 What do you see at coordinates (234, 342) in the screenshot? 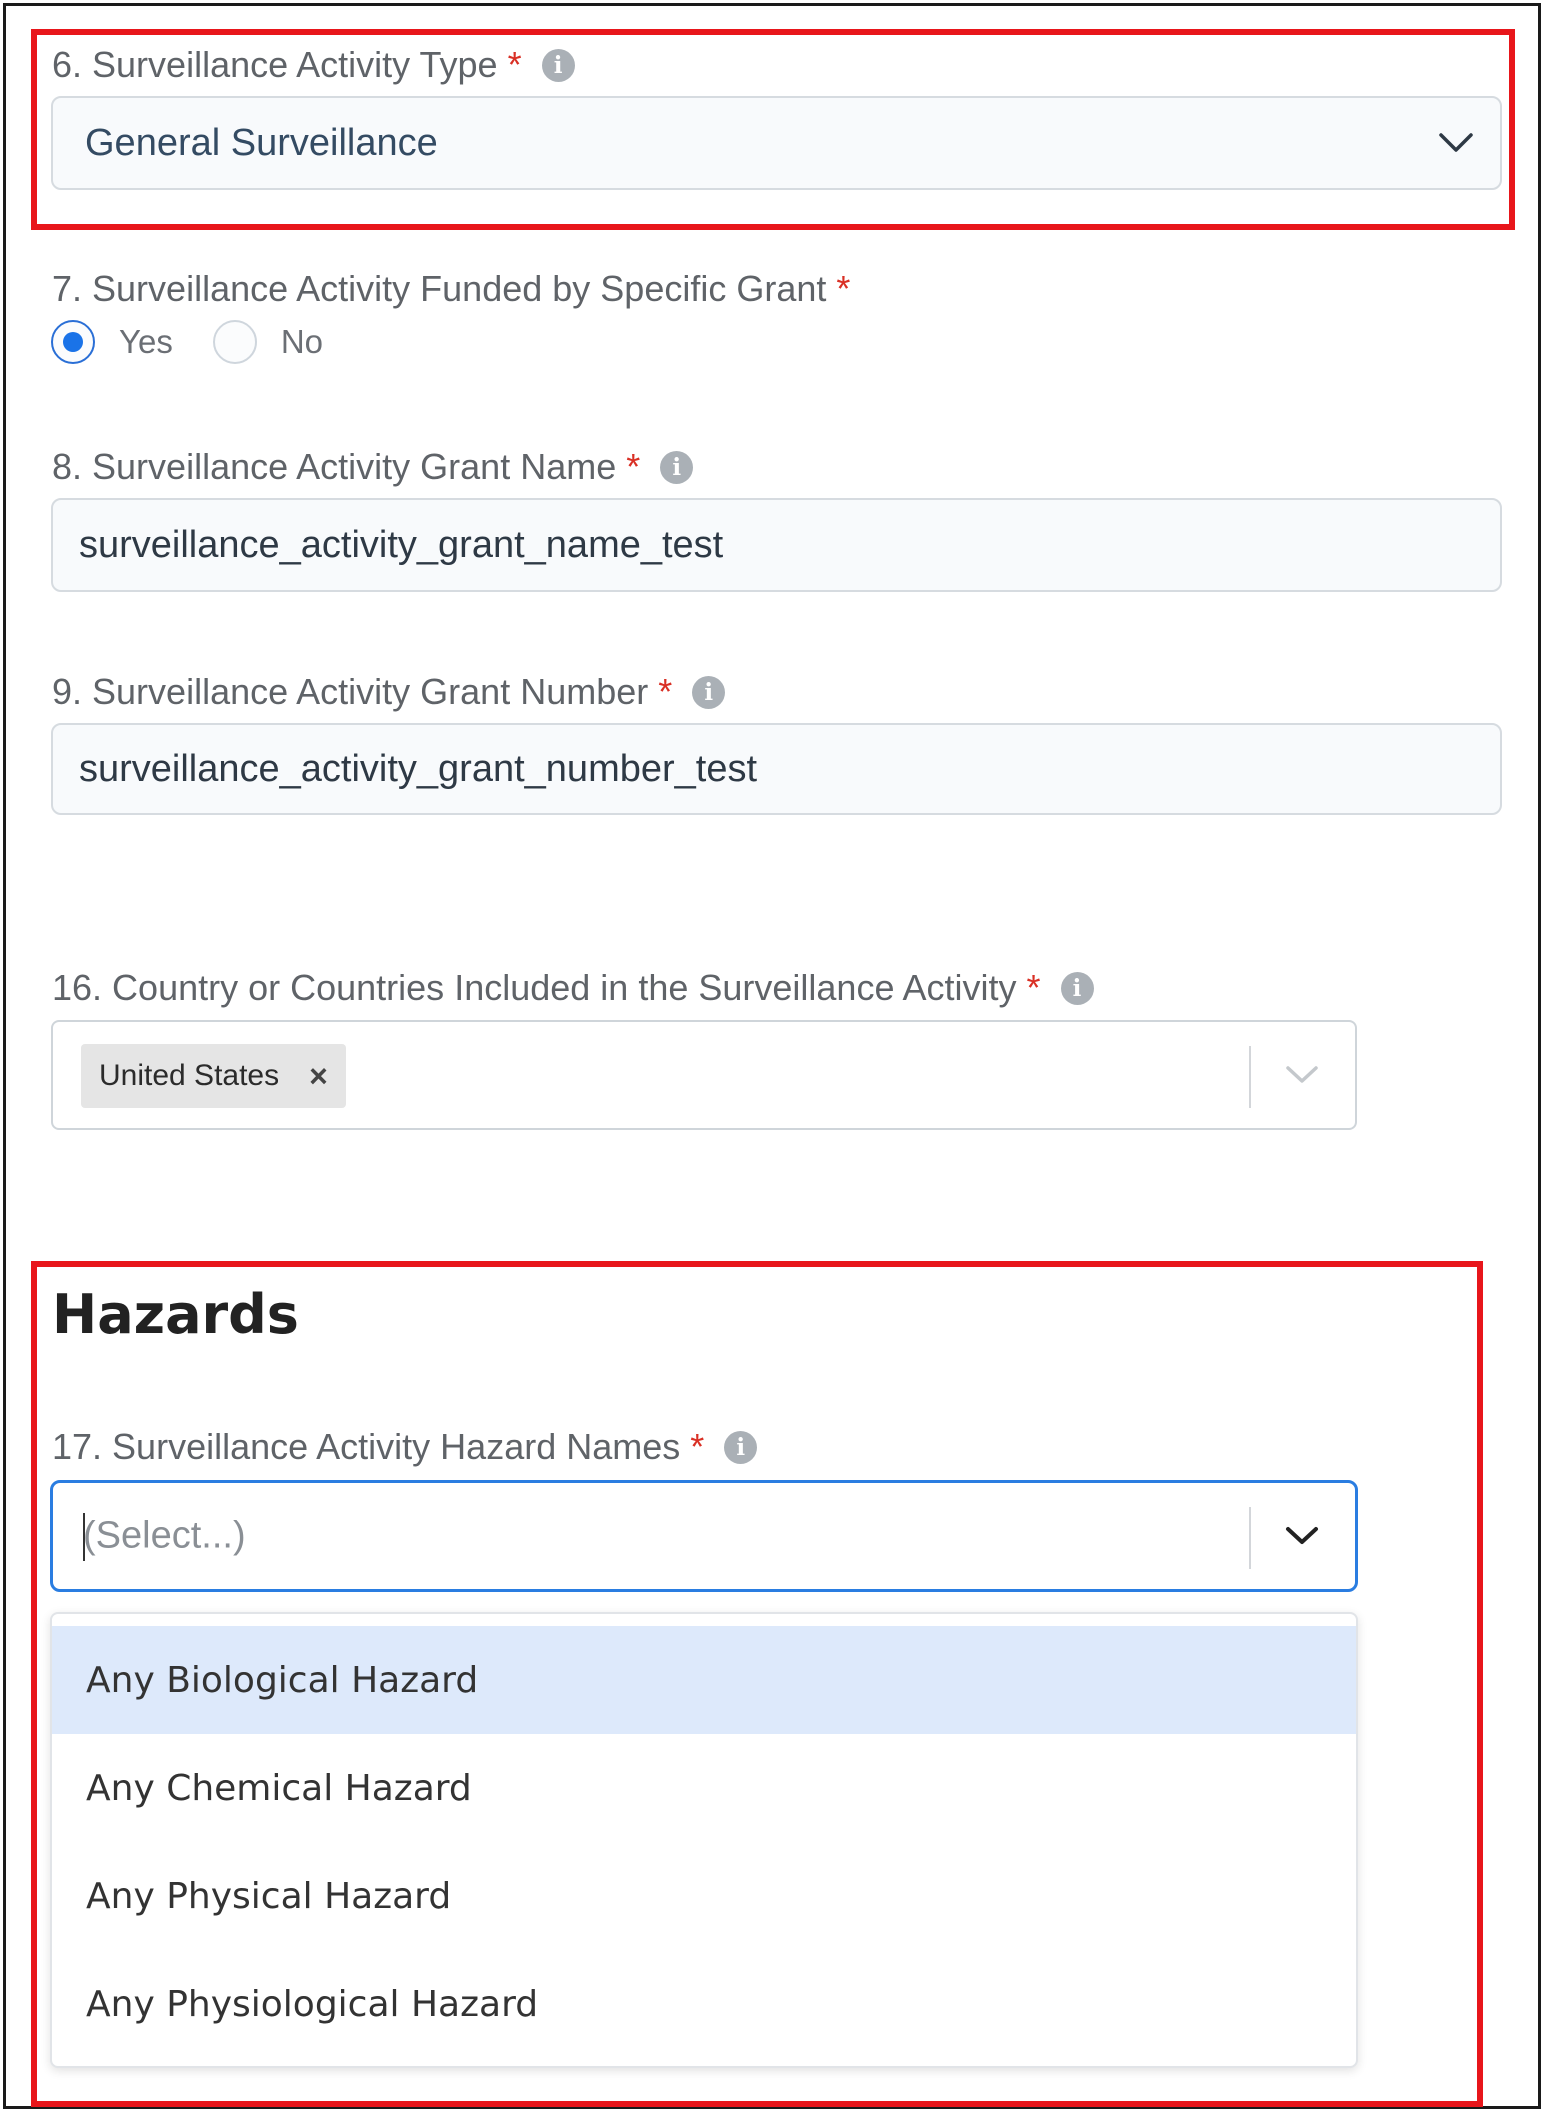
I see `radio-no` at bounding box center [234, 342].